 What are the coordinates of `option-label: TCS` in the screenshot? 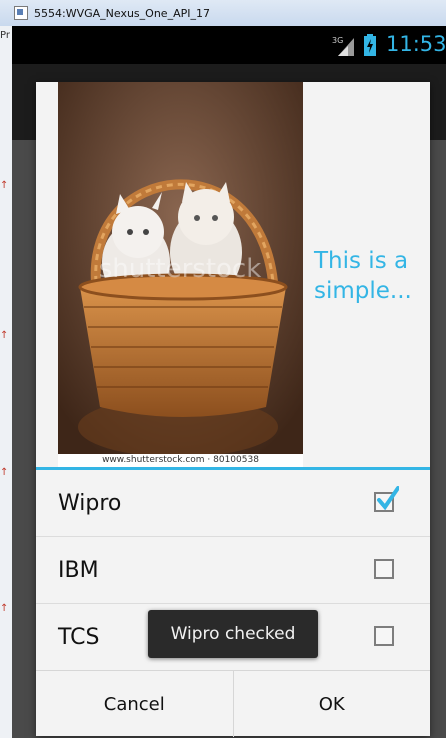 It's located at (79, 637).